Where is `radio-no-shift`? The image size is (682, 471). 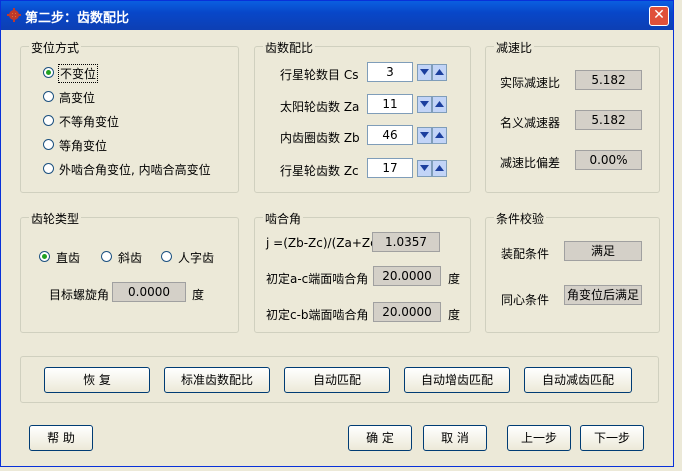 radio-no-shift is located at coordinates (48, 72).